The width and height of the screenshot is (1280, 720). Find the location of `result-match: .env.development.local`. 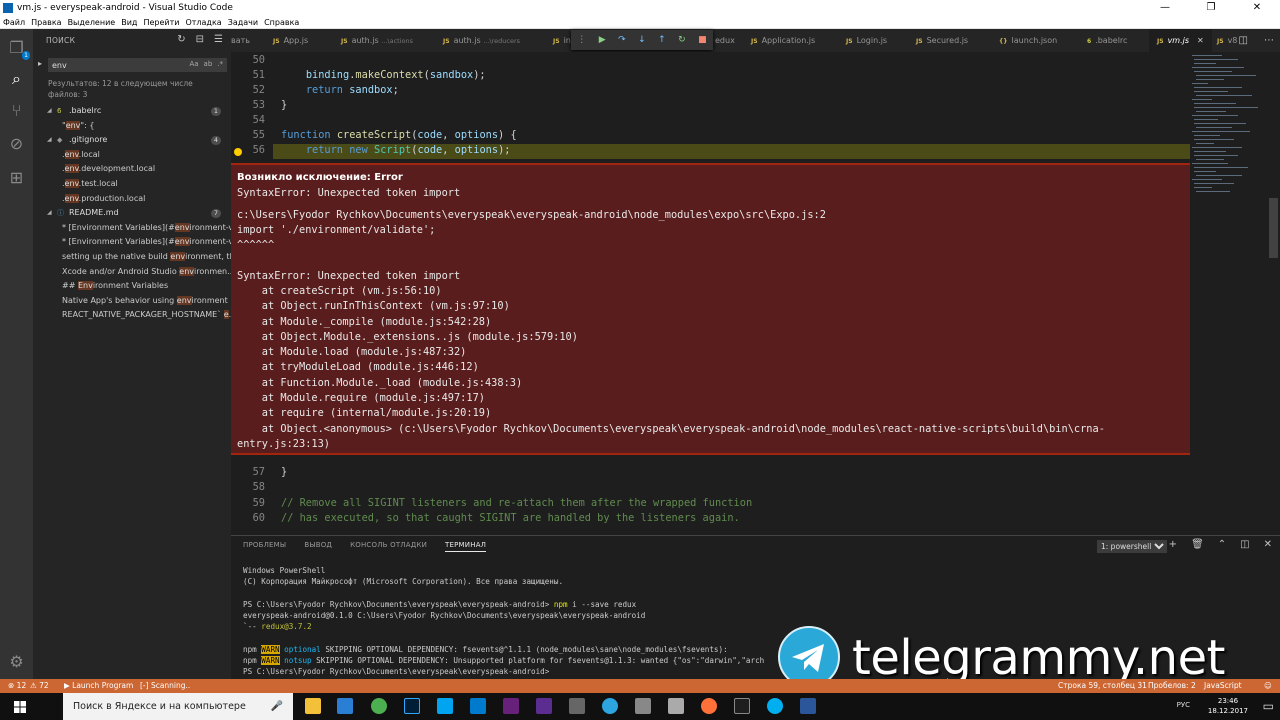

result-match: .env.development.local is located at coordinates (132, 169).